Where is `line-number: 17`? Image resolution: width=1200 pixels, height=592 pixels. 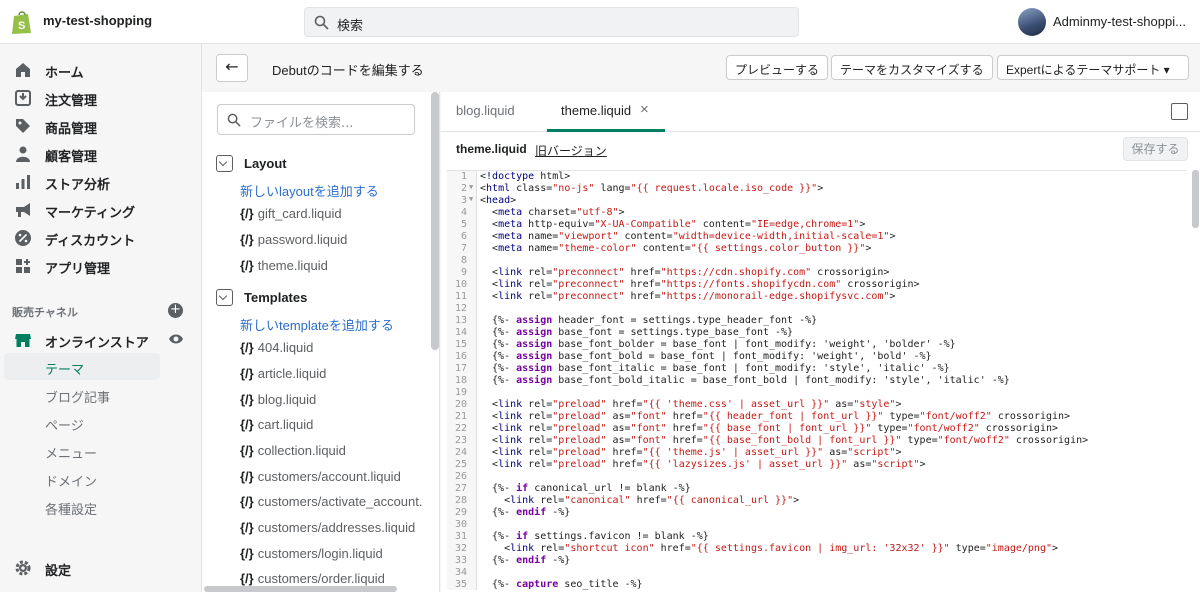 line-number: 17 is located at coordinates (460, 368).